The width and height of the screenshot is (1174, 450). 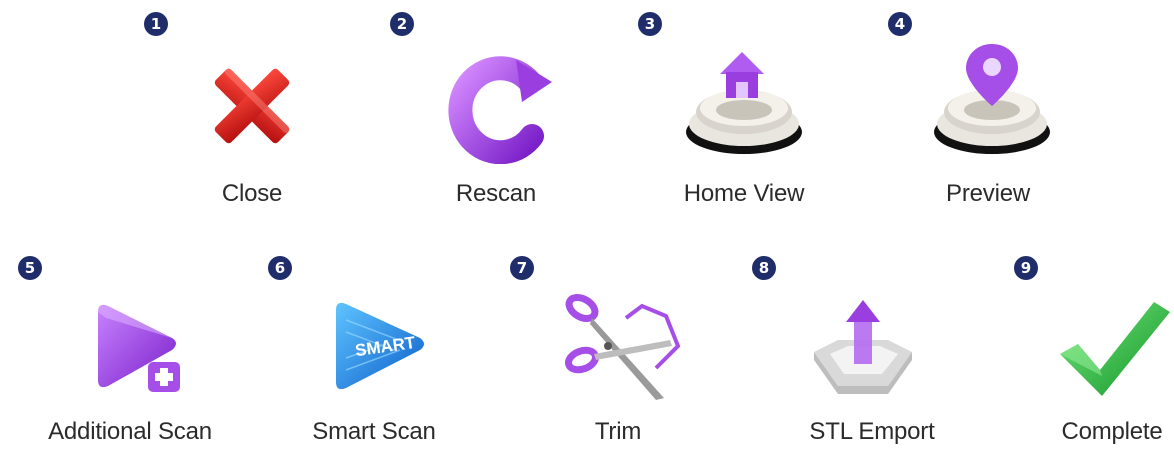 I want to click on item-label-rescan: Rescan, so click(x=496, y=193).